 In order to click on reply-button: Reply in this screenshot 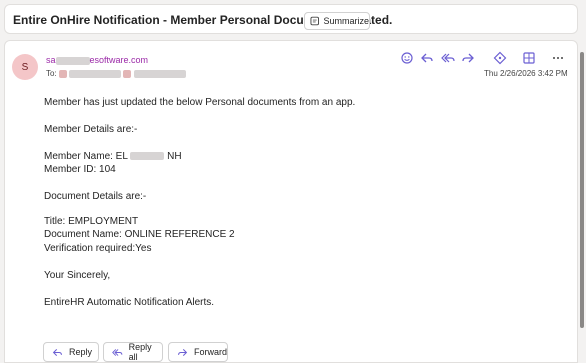, I will do `click(71, 352)`.